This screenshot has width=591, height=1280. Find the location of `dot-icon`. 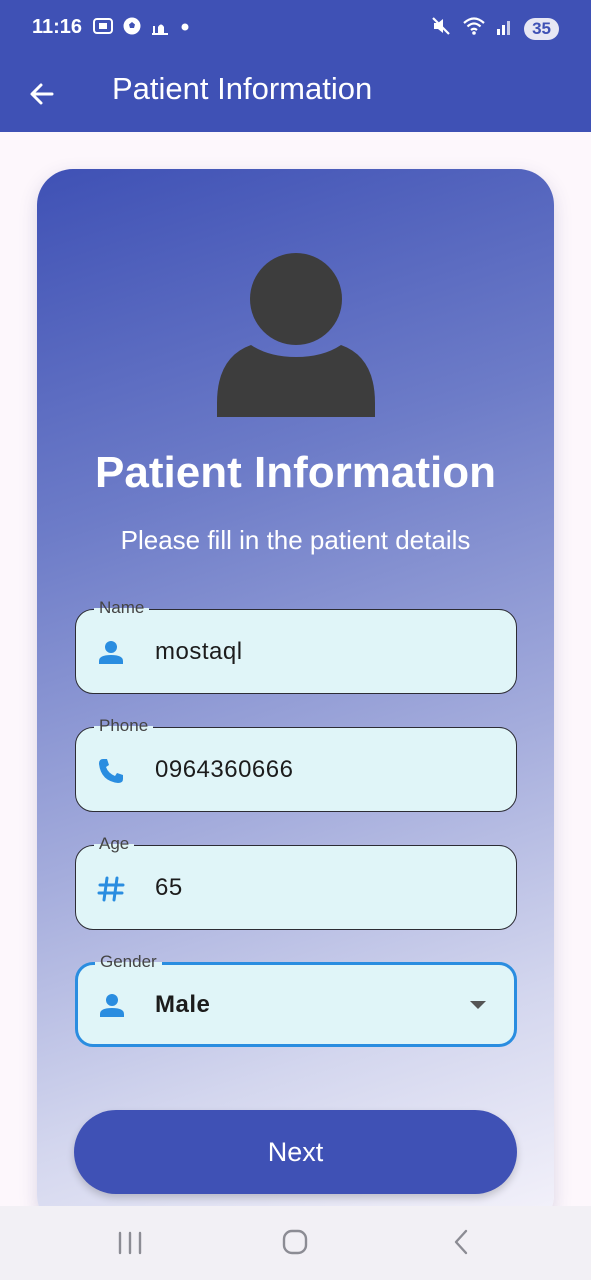

dot-icon is located at coordinates (185, 28).